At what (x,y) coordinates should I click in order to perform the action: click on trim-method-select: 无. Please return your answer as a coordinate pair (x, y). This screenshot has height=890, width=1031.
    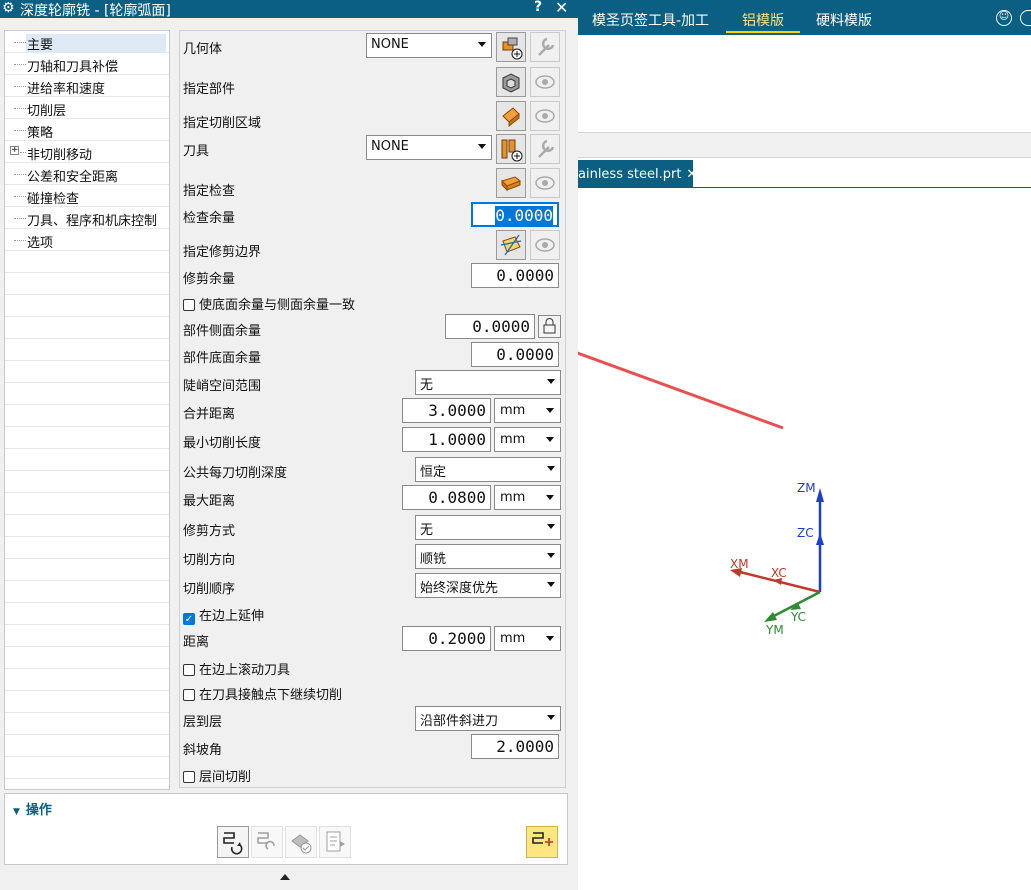
    Looking at the image, I should click on (488, 527).